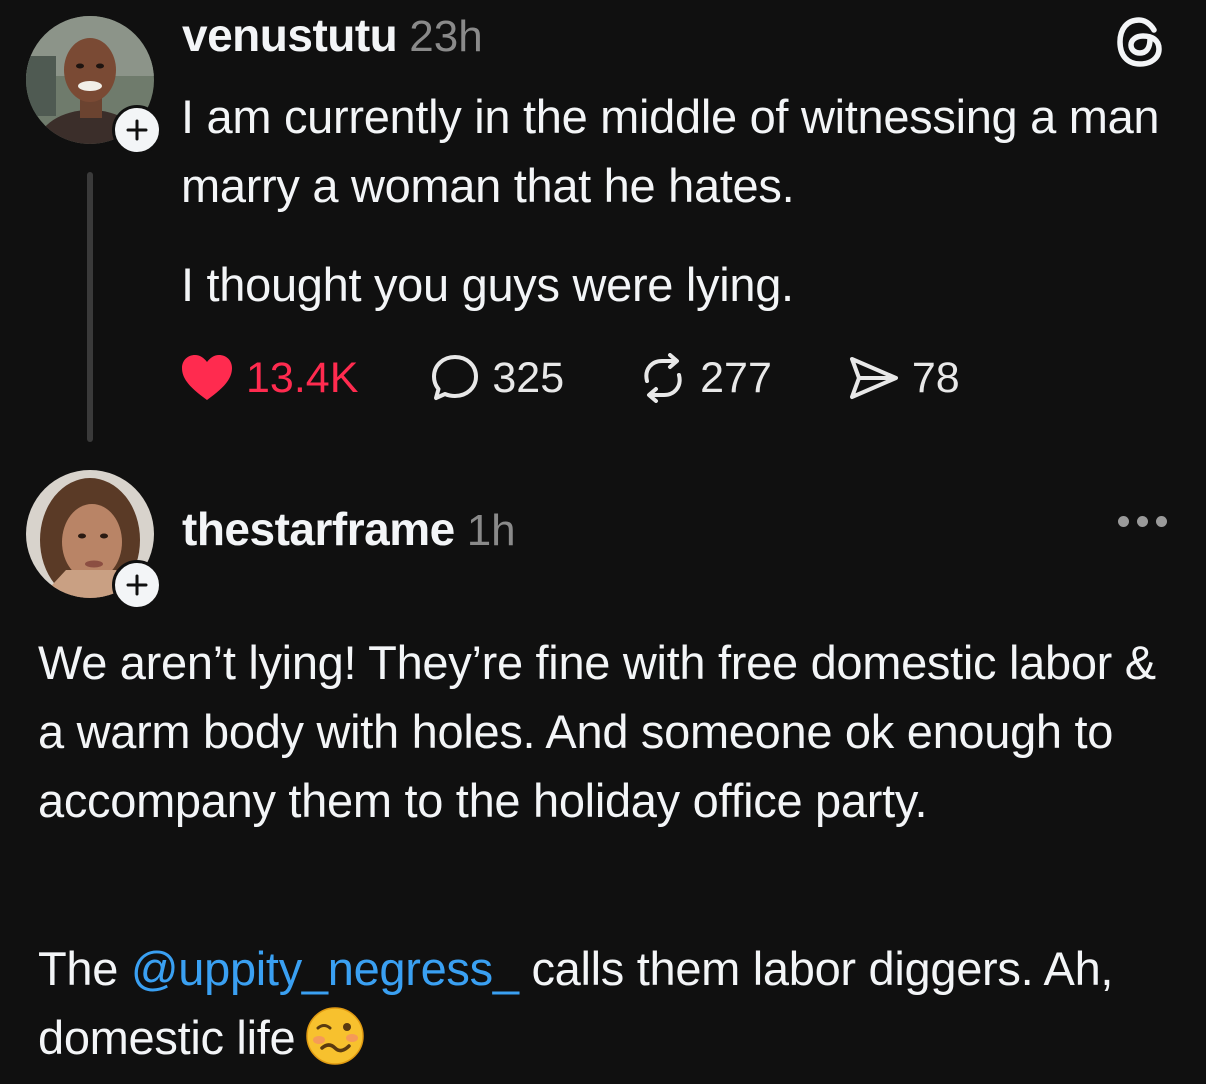 The width and height of the screenshot is (1206, 1084). What do you see at coordinates (528, 377) in the screenshot?
I see `reply-count: 325` at bounding box center [528, 377].